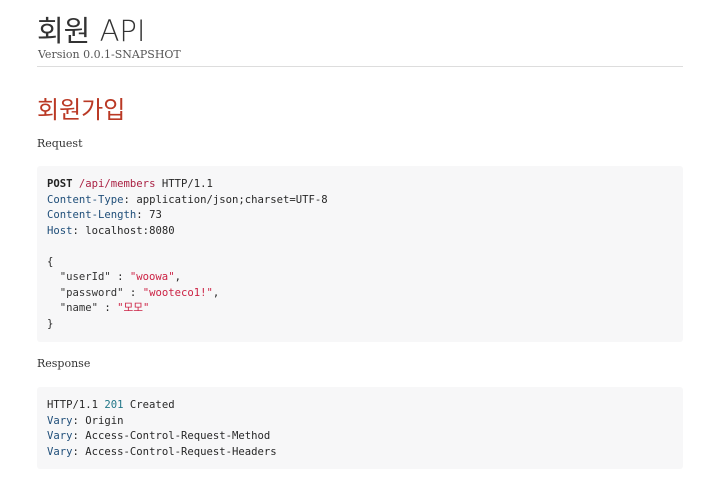  I want to click on response-header-line: Vary: Origin, so click(85, 420).